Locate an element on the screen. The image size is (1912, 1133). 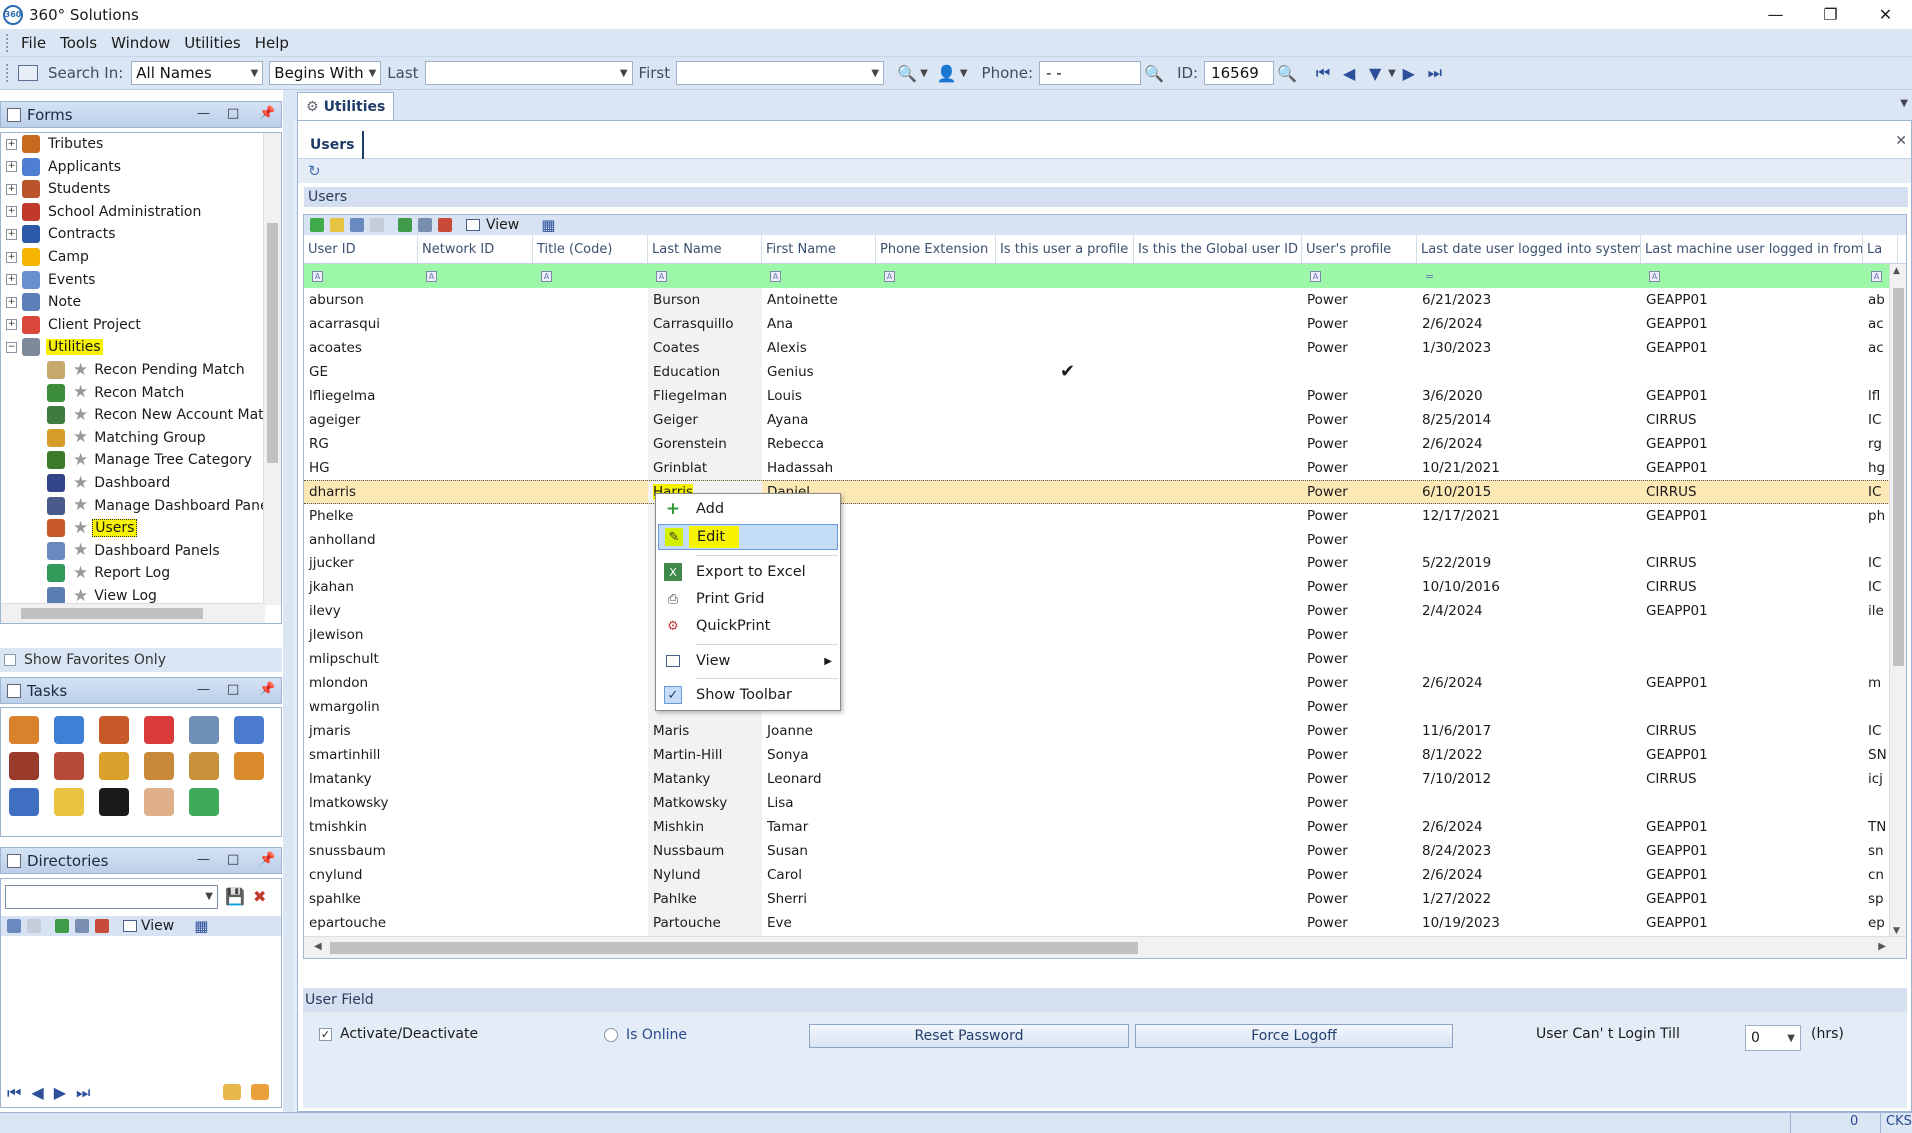
table-row: jjucker Power 5/22/2019 CIRRUS IC is located at coordinates (1105, 563).